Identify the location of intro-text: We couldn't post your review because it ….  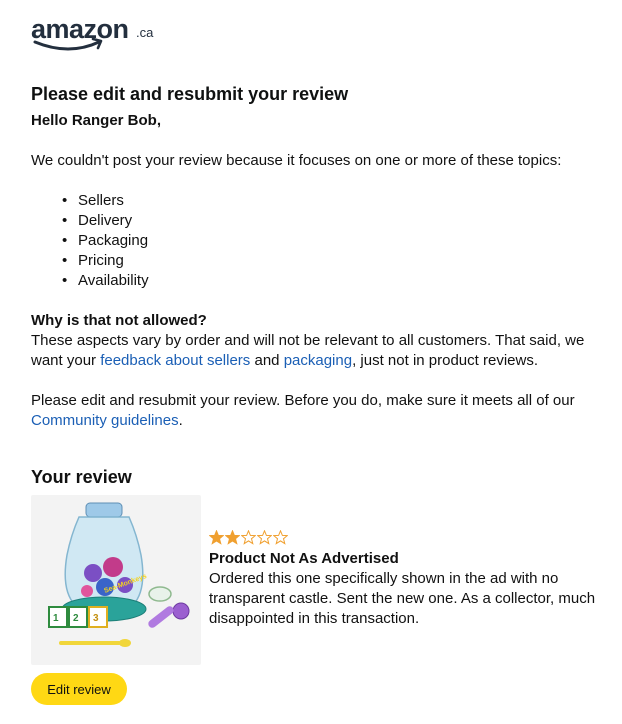
(296, 160).